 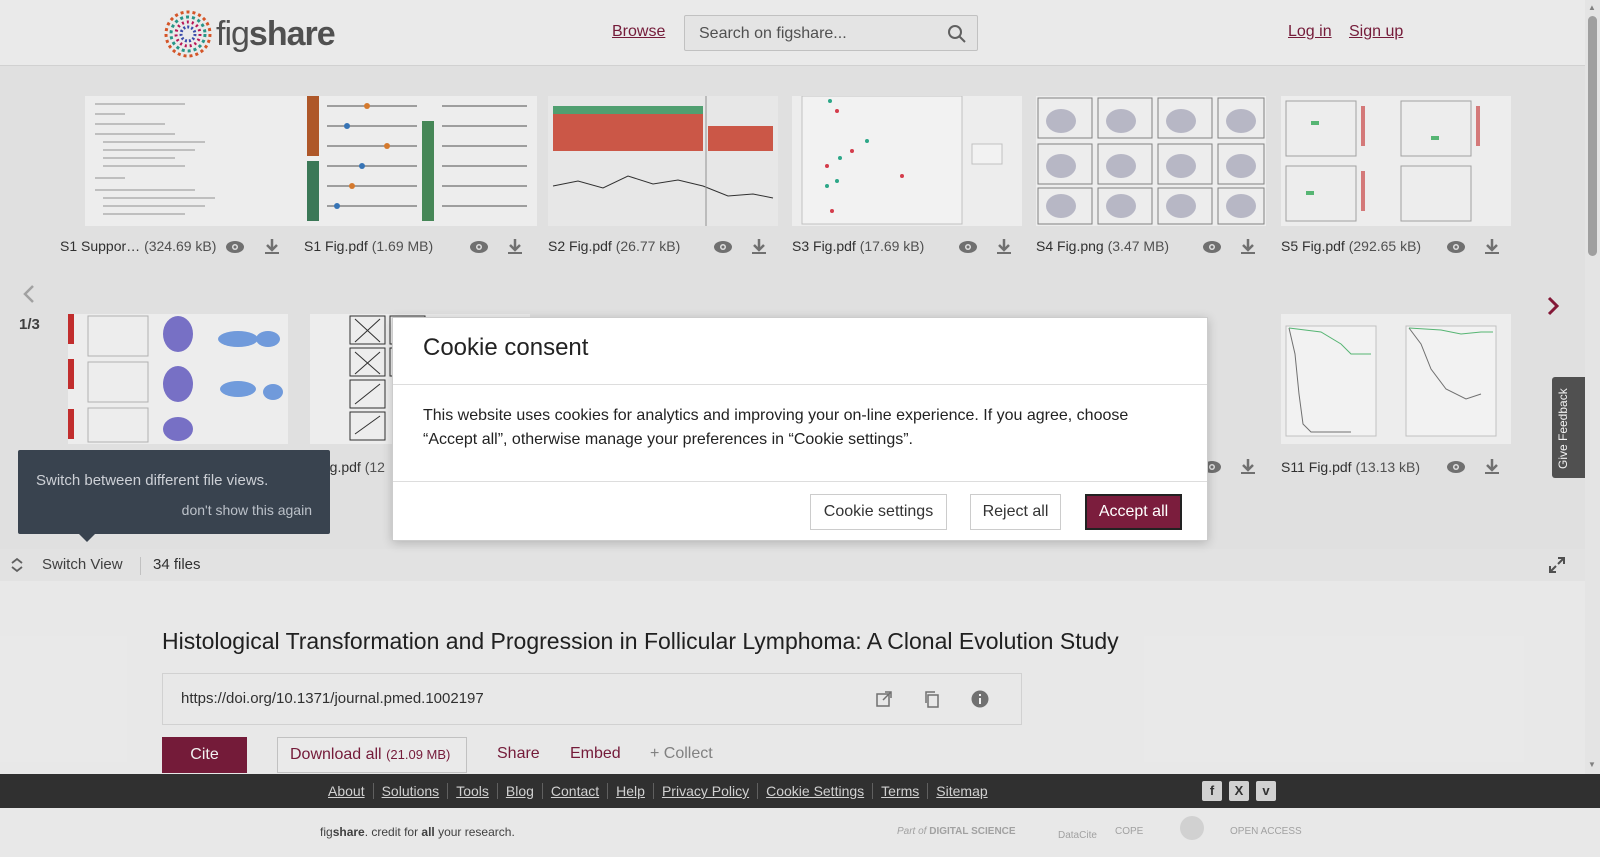 I want to click on dialog-title: Cookie consent, so click(x=506, y=347).